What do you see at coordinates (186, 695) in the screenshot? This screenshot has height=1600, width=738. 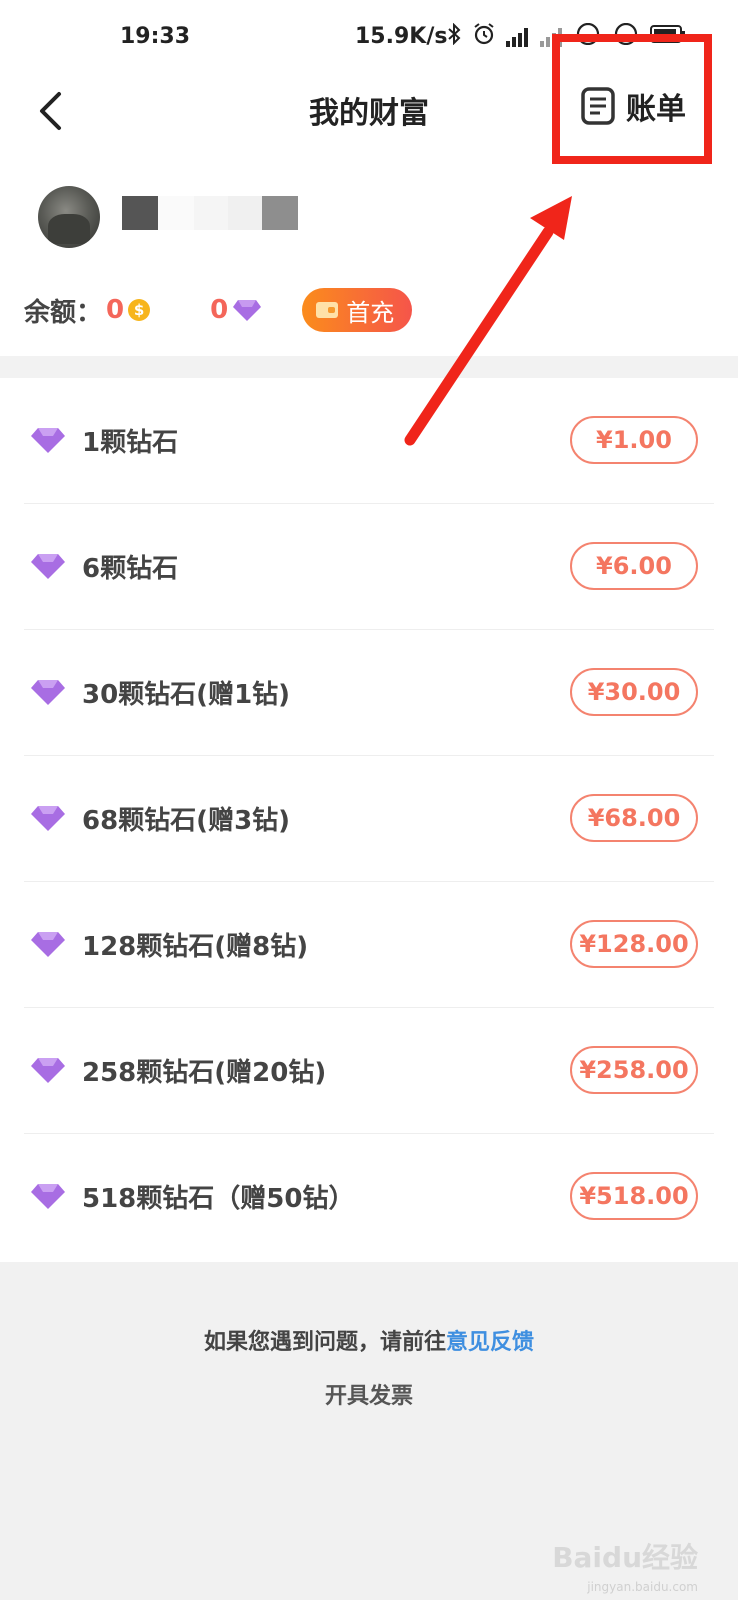 I see `package-name: 30颗钻石(赠1钻)` at bounding box center [186, 695].